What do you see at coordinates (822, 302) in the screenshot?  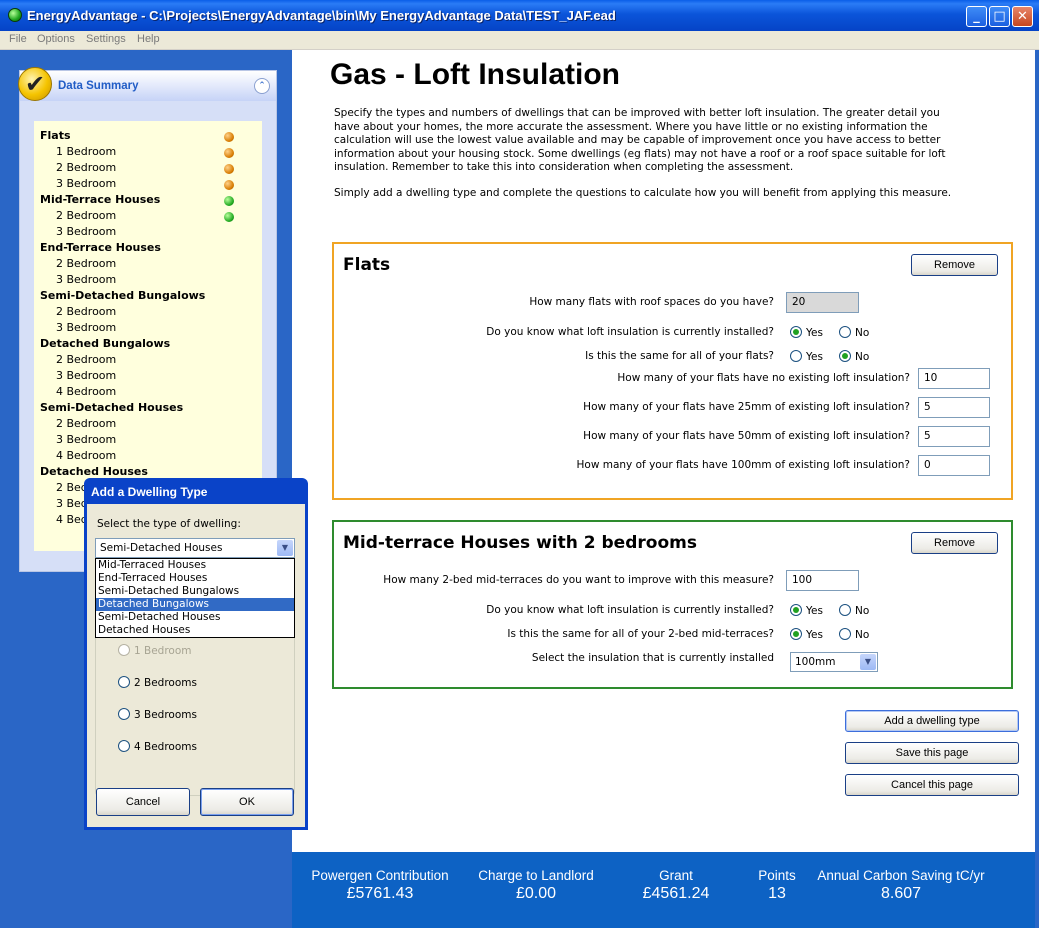 I see `flats-count-field: 20` at bounding box center [822, 302].